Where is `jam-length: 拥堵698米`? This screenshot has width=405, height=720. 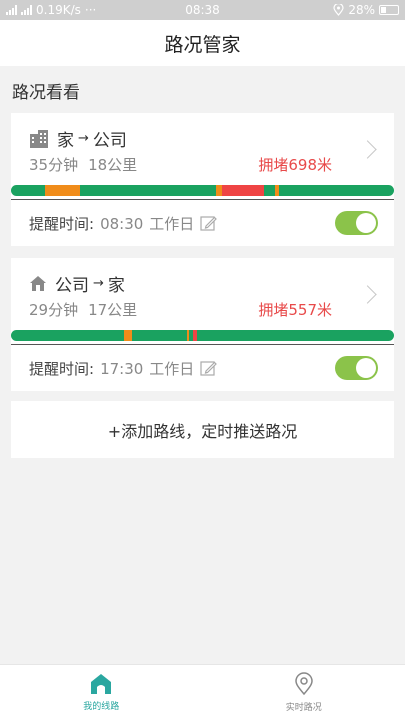
jam-length: 拥堵698米 is located at coordinates (295, 165).